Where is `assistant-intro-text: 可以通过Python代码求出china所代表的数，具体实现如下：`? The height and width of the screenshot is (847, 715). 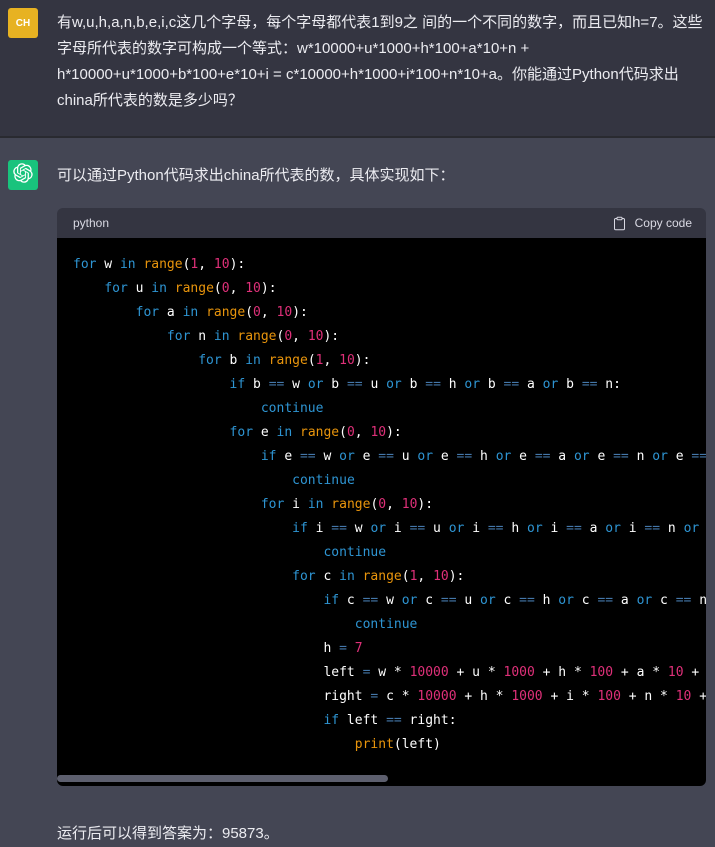 assistant-intro-text: 可以通过Python代码求出china所代表的数，具体实现如下： is located at coordinates (256, 175).